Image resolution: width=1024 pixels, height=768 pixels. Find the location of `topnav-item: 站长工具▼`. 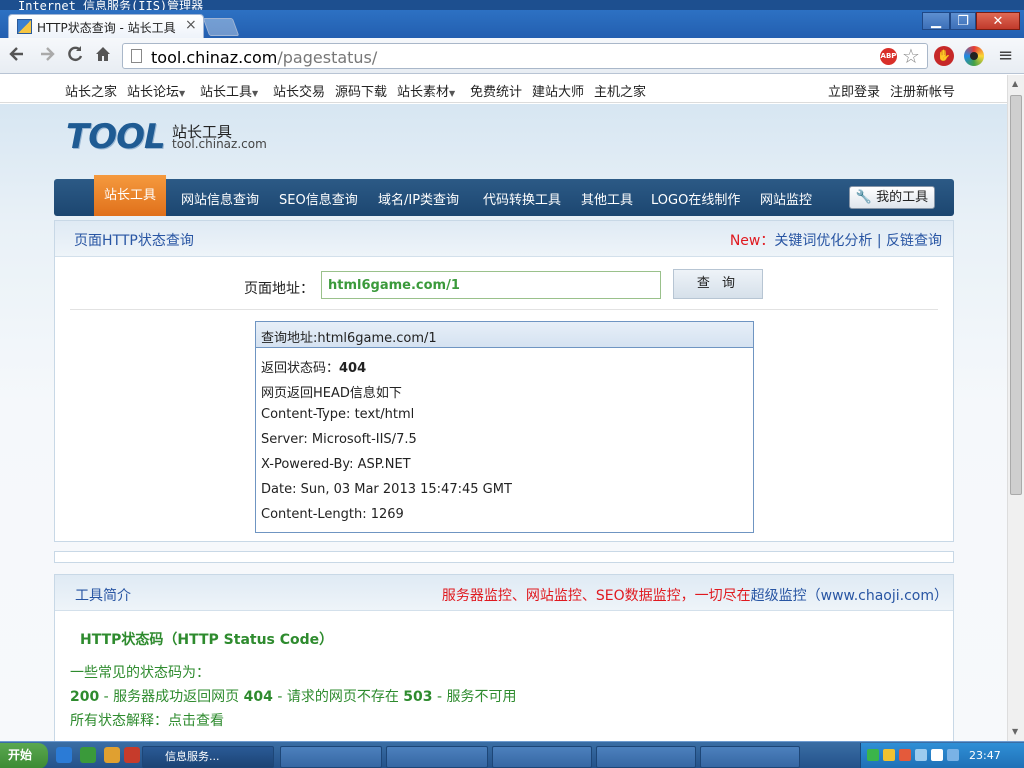

topnav-item: 站长工具▼ is located at coordinates (229, 90).